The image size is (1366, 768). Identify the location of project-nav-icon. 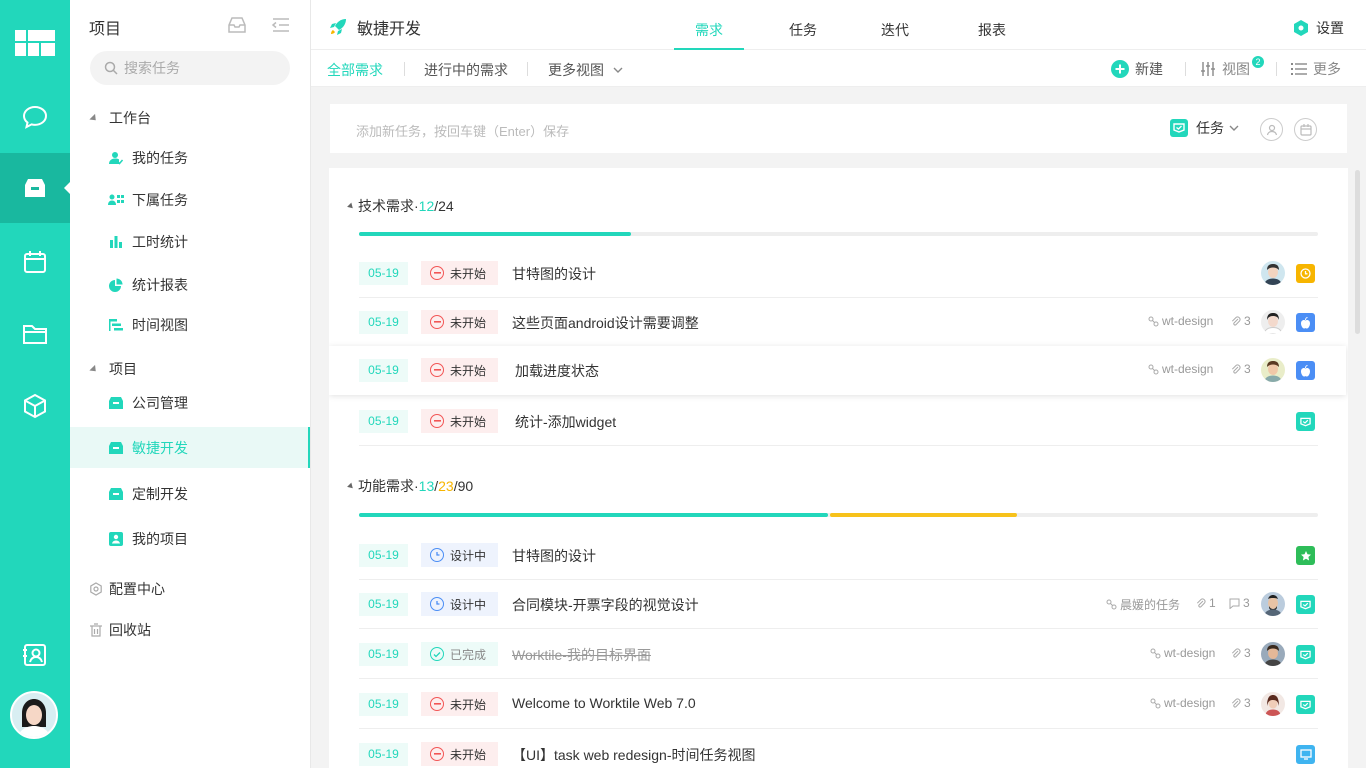
(35, 188).